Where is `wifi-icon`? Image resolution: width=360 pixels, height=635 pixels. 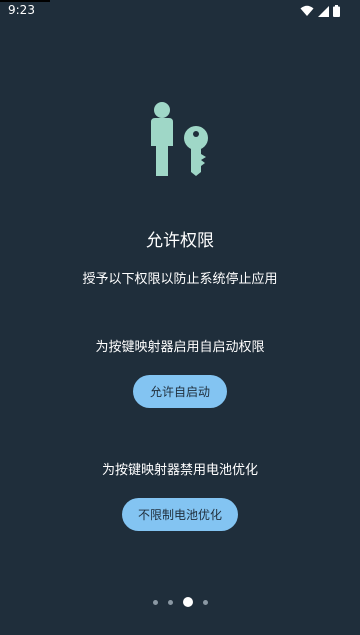
wifi-icon is located at coordinates (307, 11).